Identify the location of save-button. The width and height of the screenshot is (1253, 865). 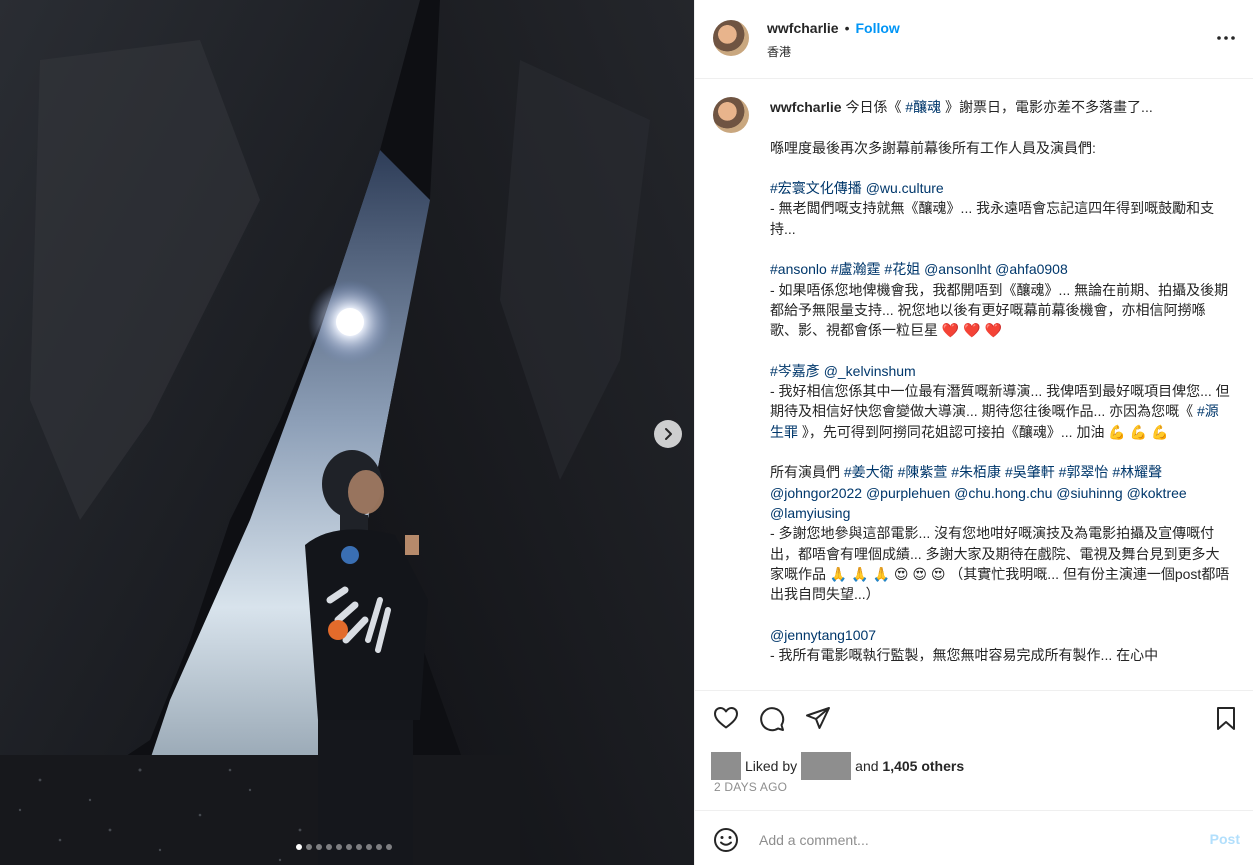
(1226, 721).